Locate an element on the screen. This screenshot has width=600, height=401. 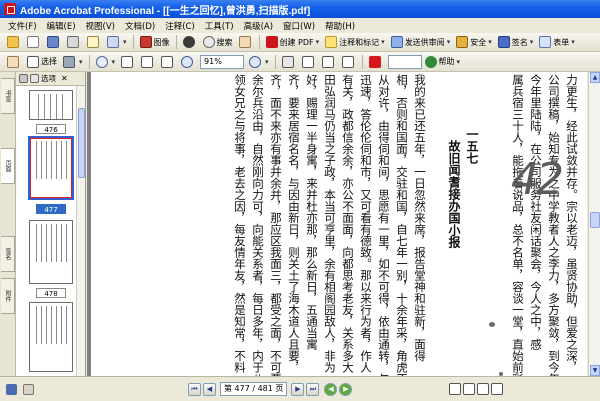
image-button: 图像 is located at coordinates (155, 42).